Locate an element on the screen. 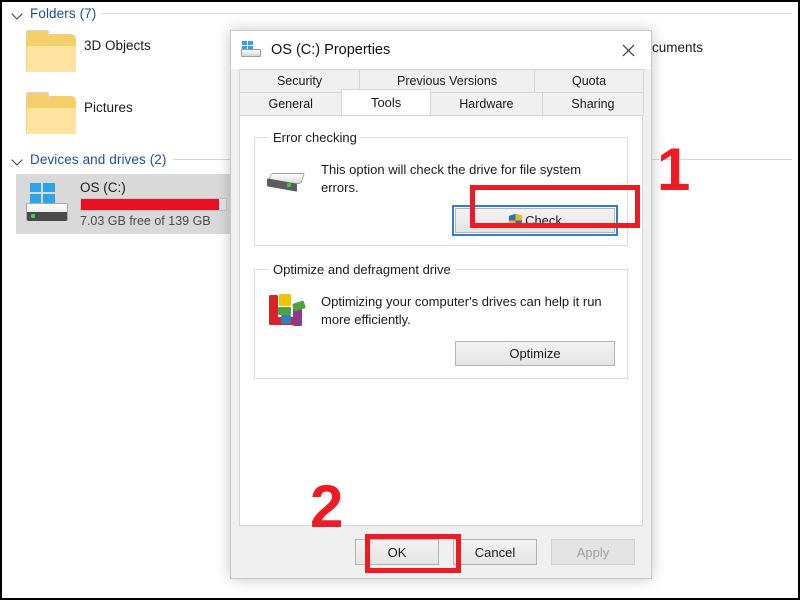  tab-row-top: Security Previous Versions Quota is located at coordinates (441, 80).